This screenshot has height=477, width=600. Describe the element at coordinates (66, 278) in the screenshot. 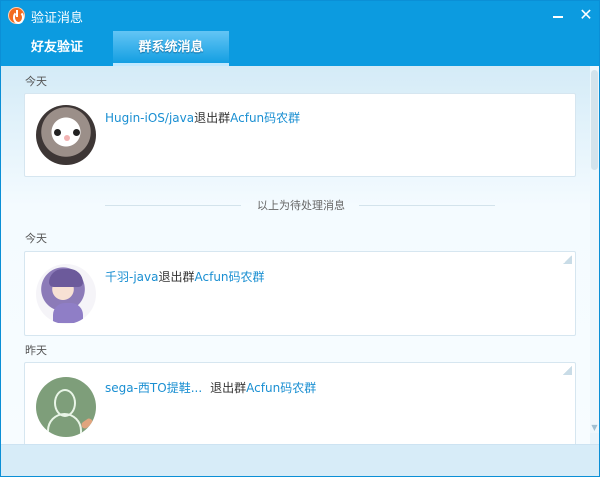

I see `anime-hair` at that location.